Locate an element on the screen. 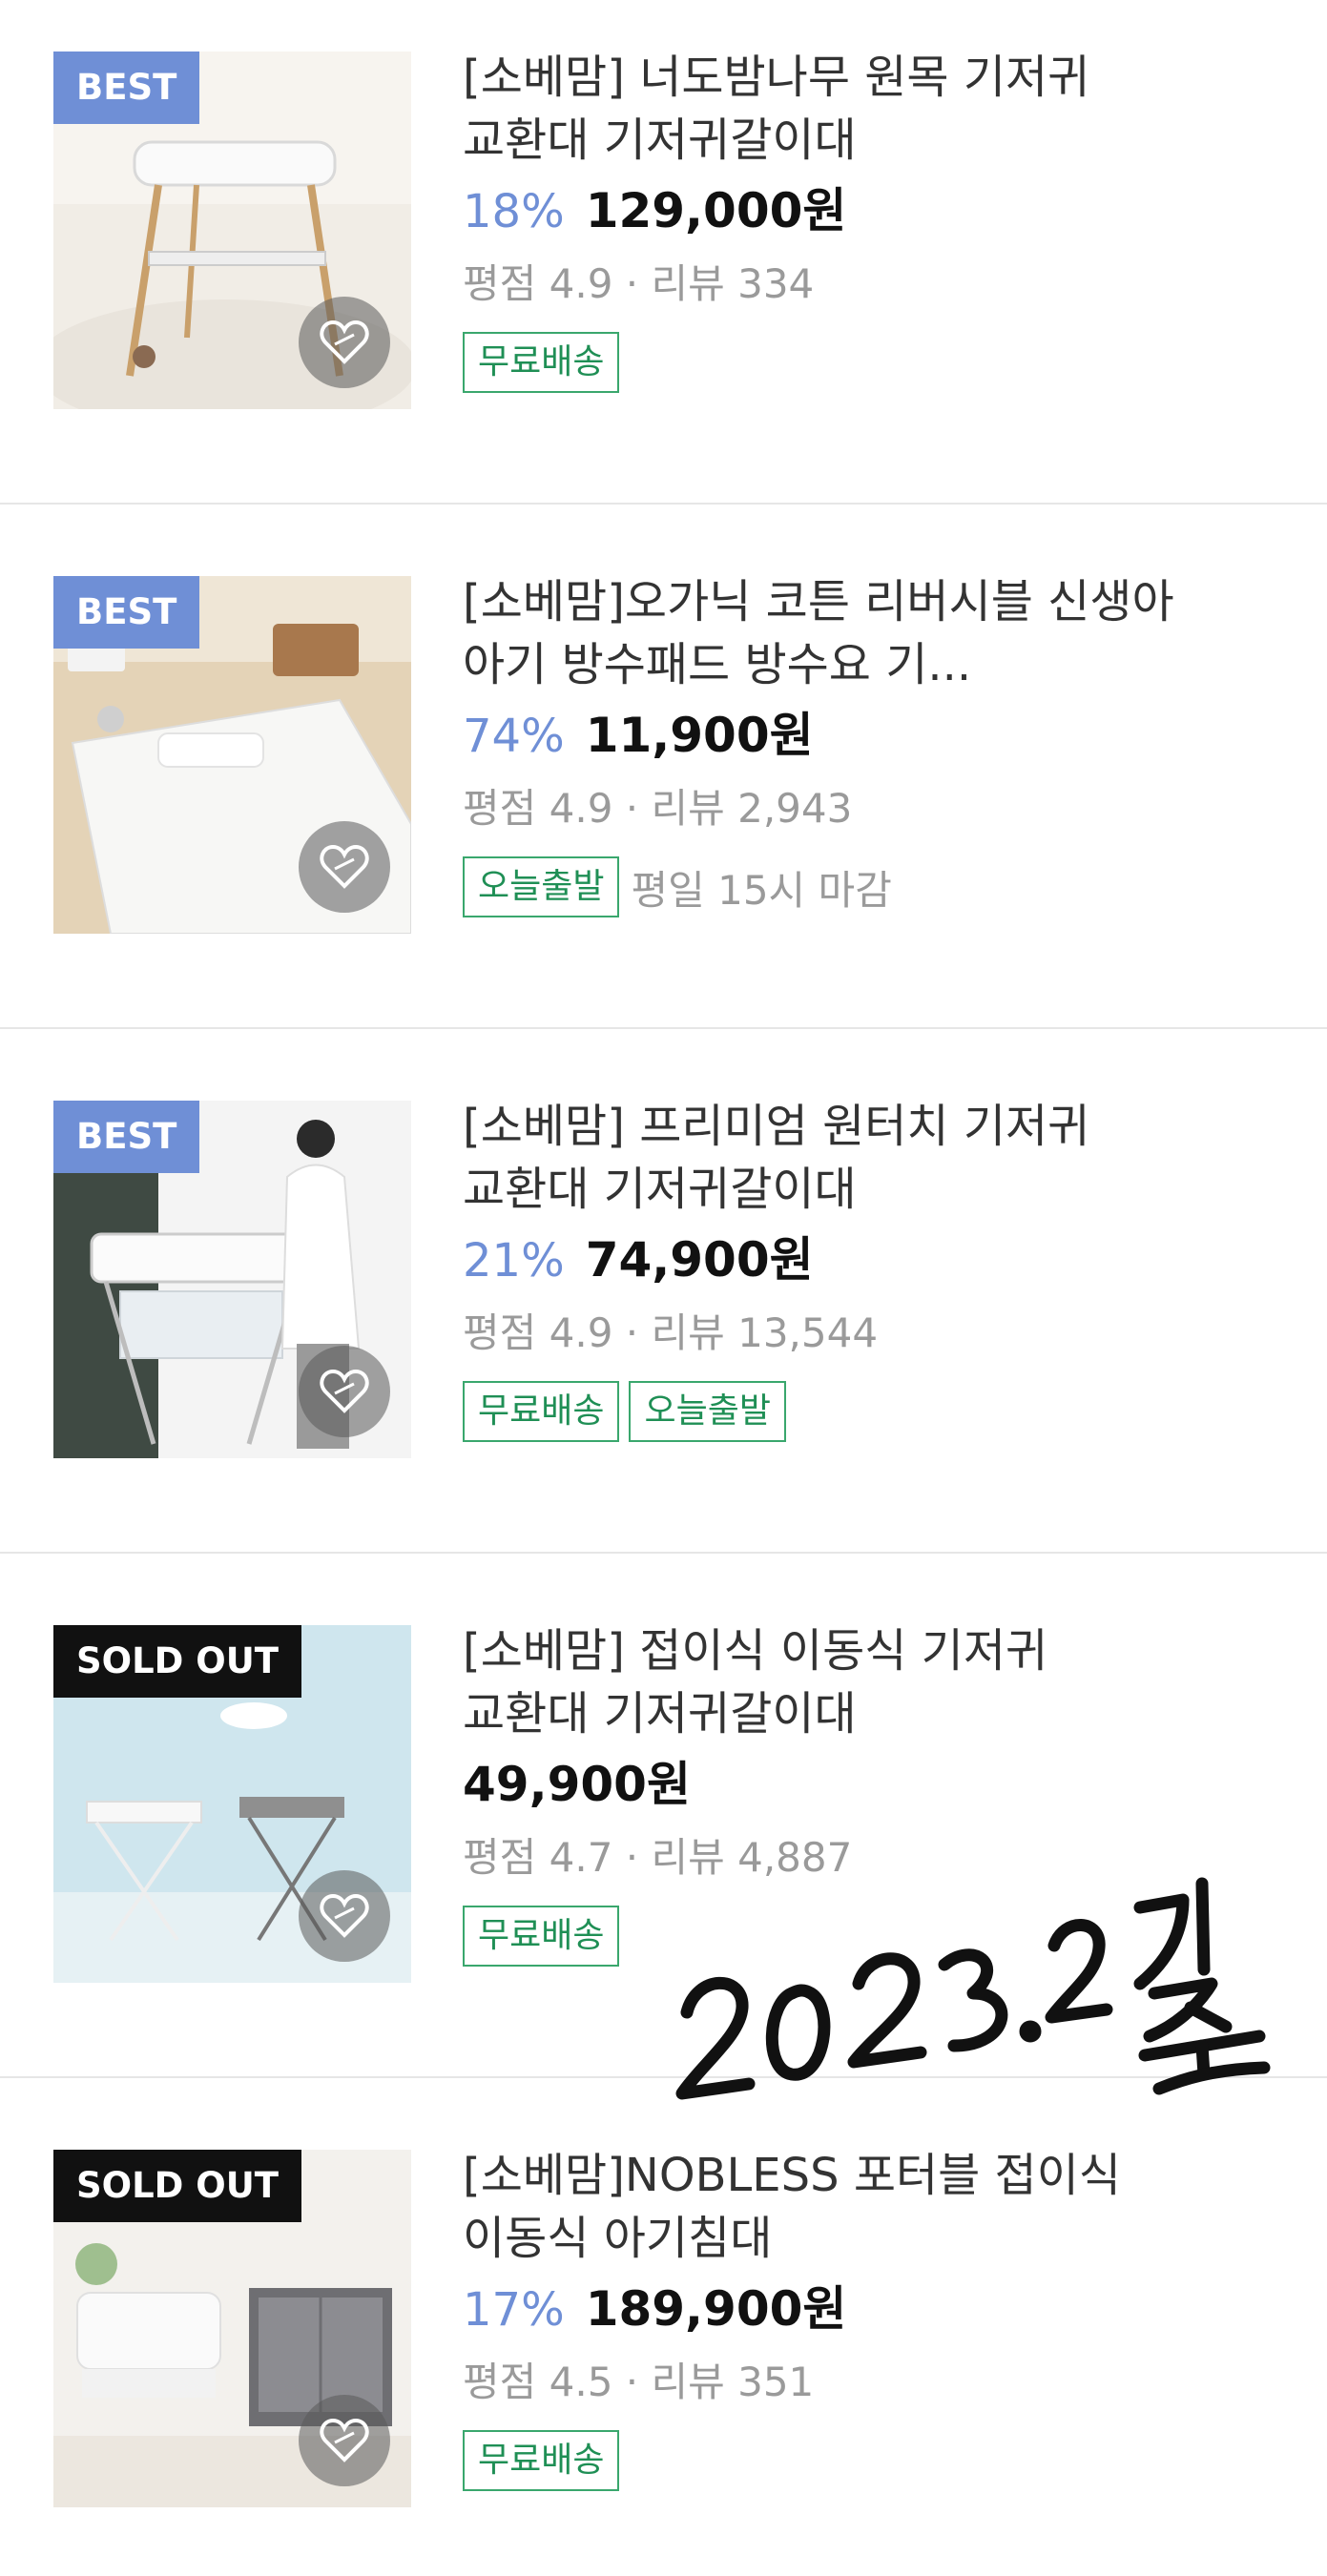 Image resolution: width=1327 pixels, height=2576 pixels. product-title: [소베맘] 프리미엄 원터치 기저귀 교환대 기저귀갈이대 is located at coordinates (826, 1158).